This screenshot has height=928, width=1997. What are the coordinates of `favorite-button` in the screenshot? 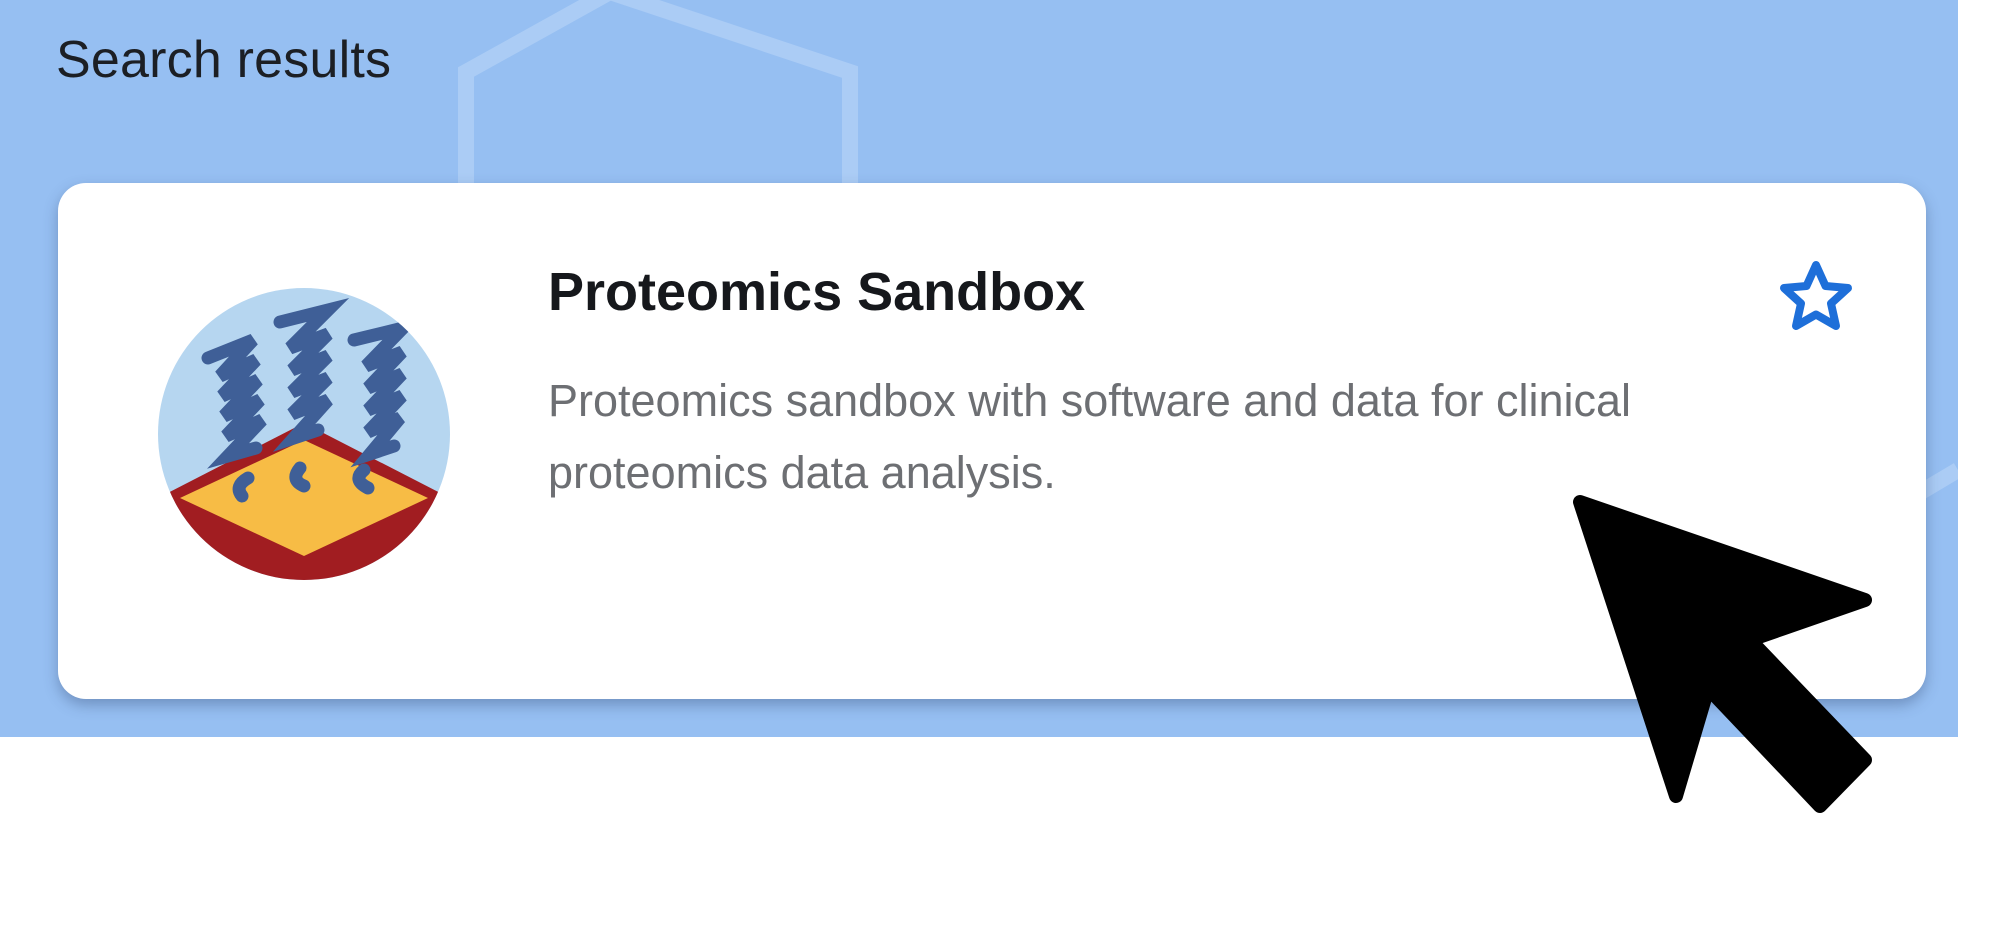 It's located at (1816, 297).